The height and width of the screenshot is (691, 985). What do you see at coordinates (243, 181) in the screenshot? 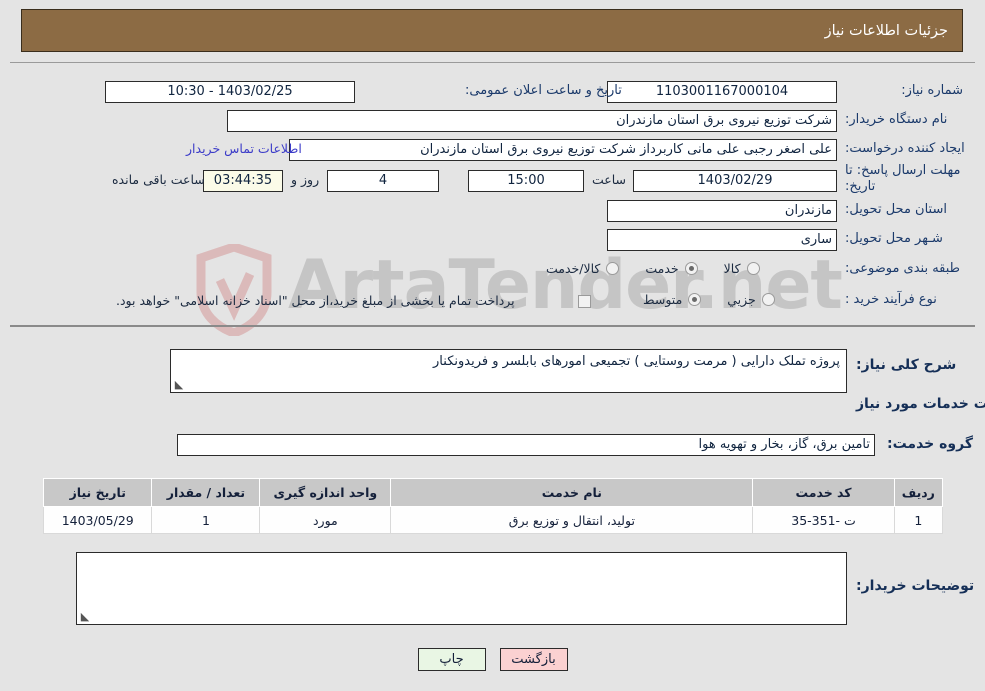
I see `remaining-timer-value: 03:44:35` at bounding box center [243, 181].